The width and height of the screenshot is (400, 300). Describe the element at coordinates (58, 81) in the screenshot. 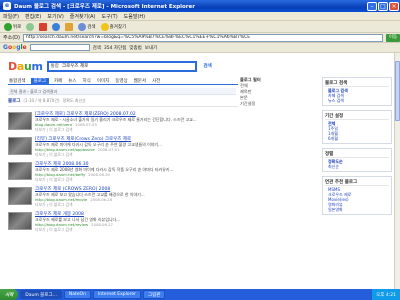

I see `tab-cafe: 카페` at that location.